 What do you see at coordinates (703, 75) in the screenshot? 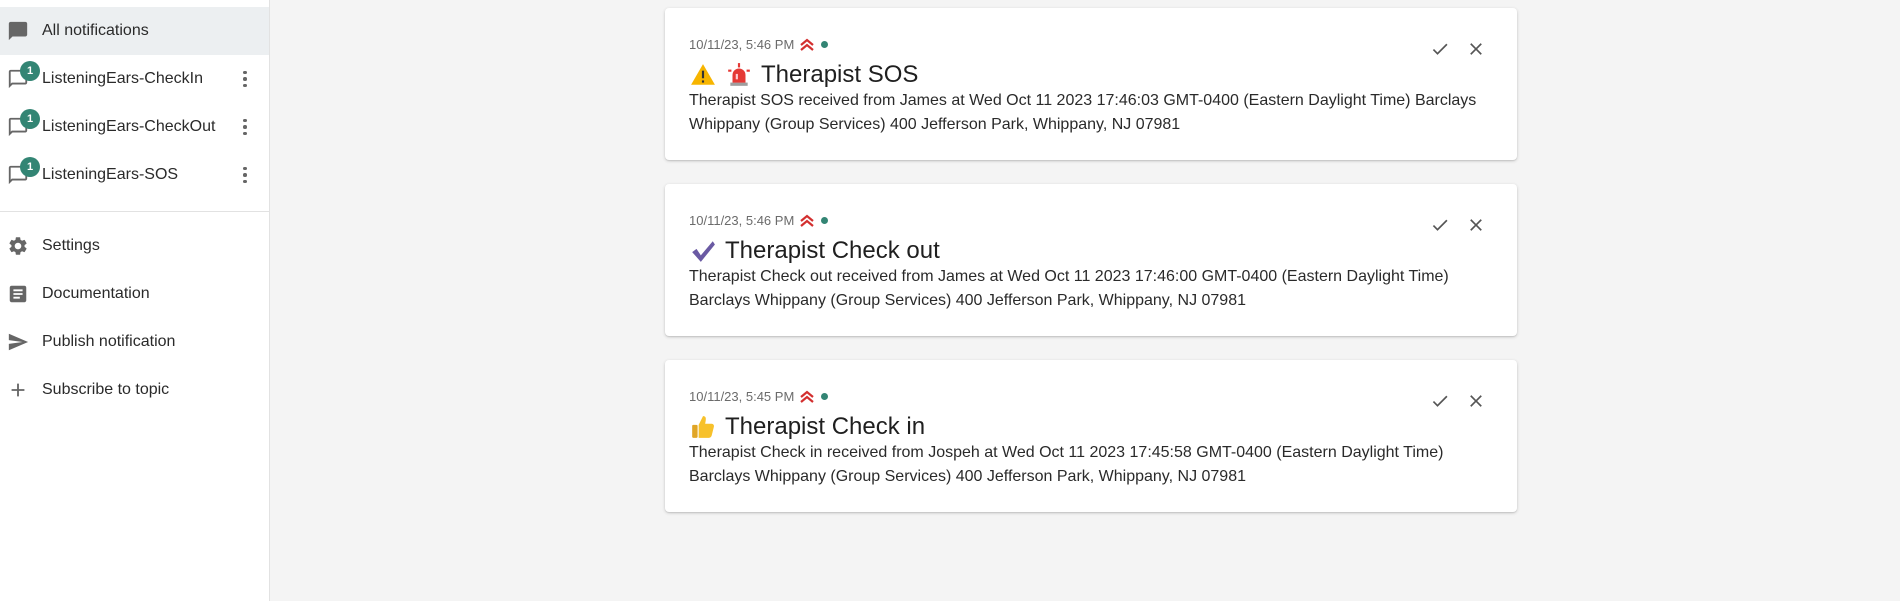
I see `warning-emoji-icon` at bounding box center [703, 75].